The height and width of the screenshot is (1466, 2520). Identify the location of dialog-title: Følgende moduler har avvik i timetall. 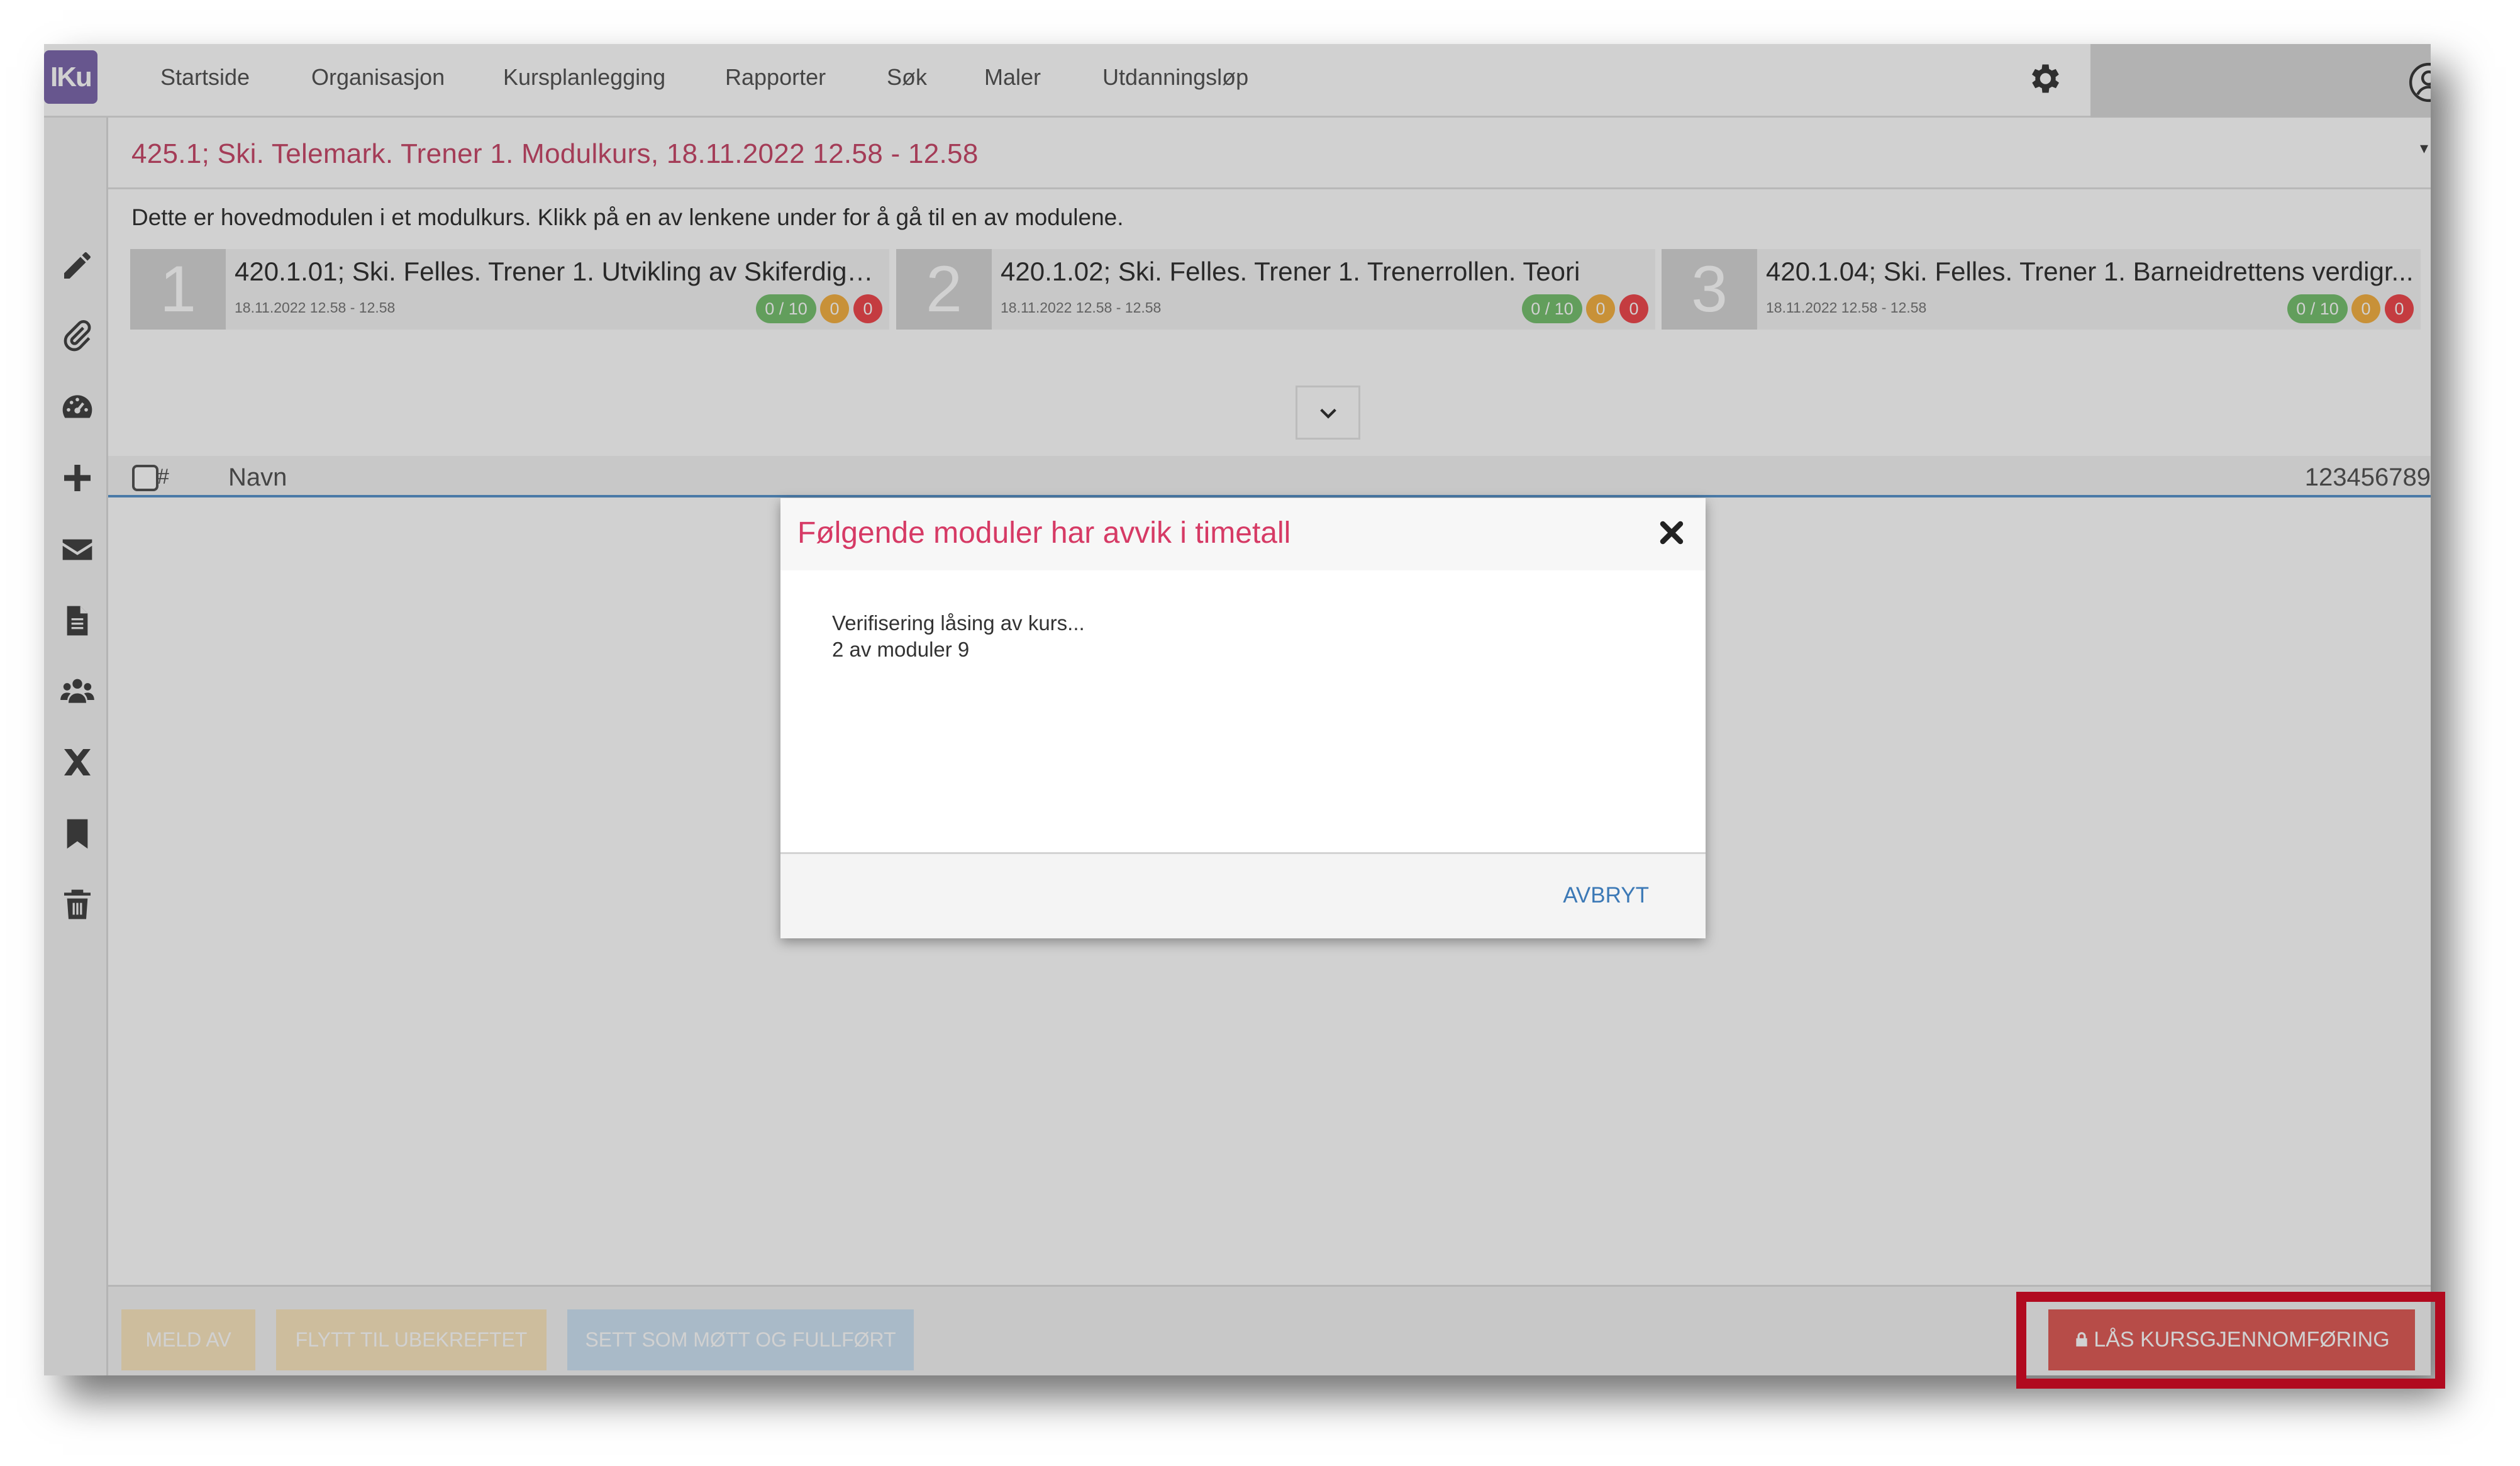
(1044, 533).